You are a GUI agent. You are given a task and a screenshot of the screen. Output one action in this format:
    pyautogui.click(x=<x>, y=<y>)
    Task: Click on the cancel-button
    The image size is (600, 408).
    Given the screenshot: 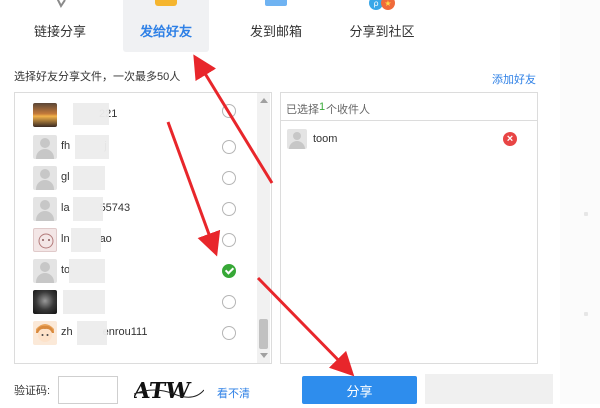 What is the action you would take?
    pyautogui.click(x=489, y=389)
    